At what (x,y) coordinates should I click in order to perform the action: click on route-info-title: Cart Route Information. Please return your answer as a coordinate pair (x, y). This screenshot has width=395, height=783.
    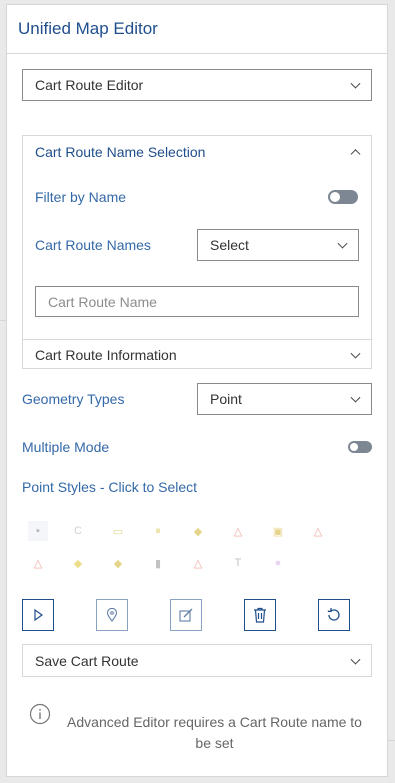
    Looking at the image, I should click on (106, 355).